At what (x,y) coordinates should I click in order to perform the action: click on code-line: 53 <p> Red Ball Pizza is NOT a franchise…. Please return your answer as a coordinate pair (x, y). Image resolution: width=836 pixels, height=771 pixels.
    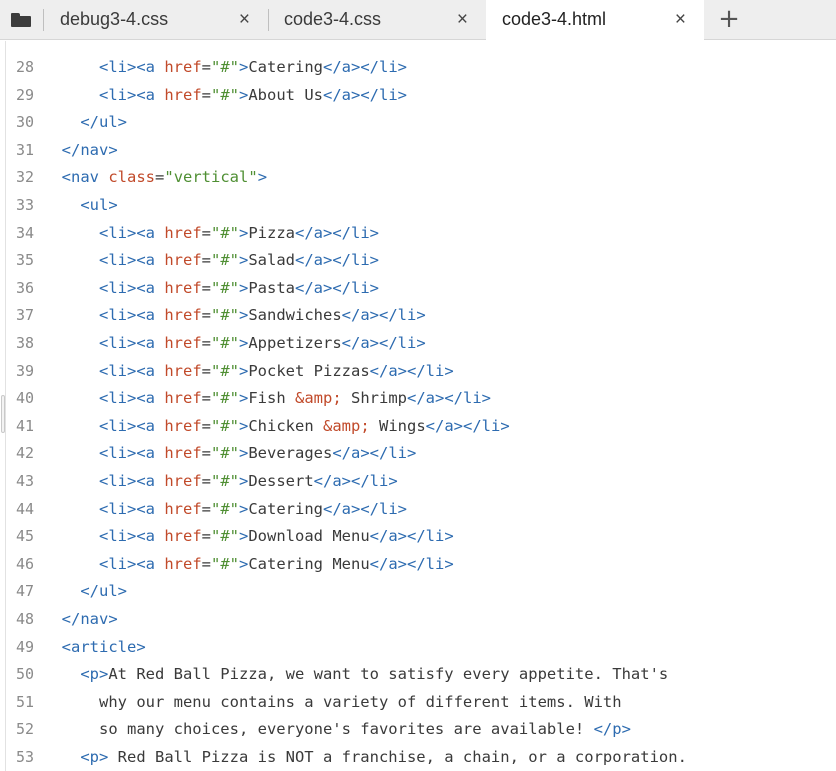
    Looking at the image, I should click on (418, 757).